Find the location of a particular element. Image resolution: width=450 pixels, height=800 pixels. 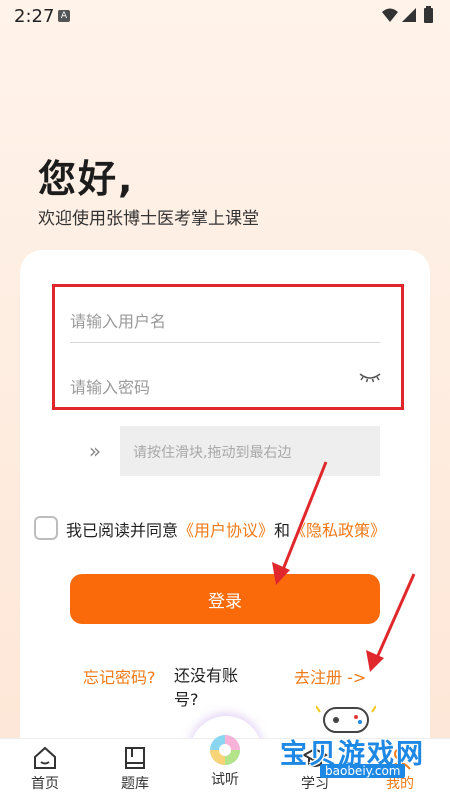

username-input is located at coordinates (225, 321).